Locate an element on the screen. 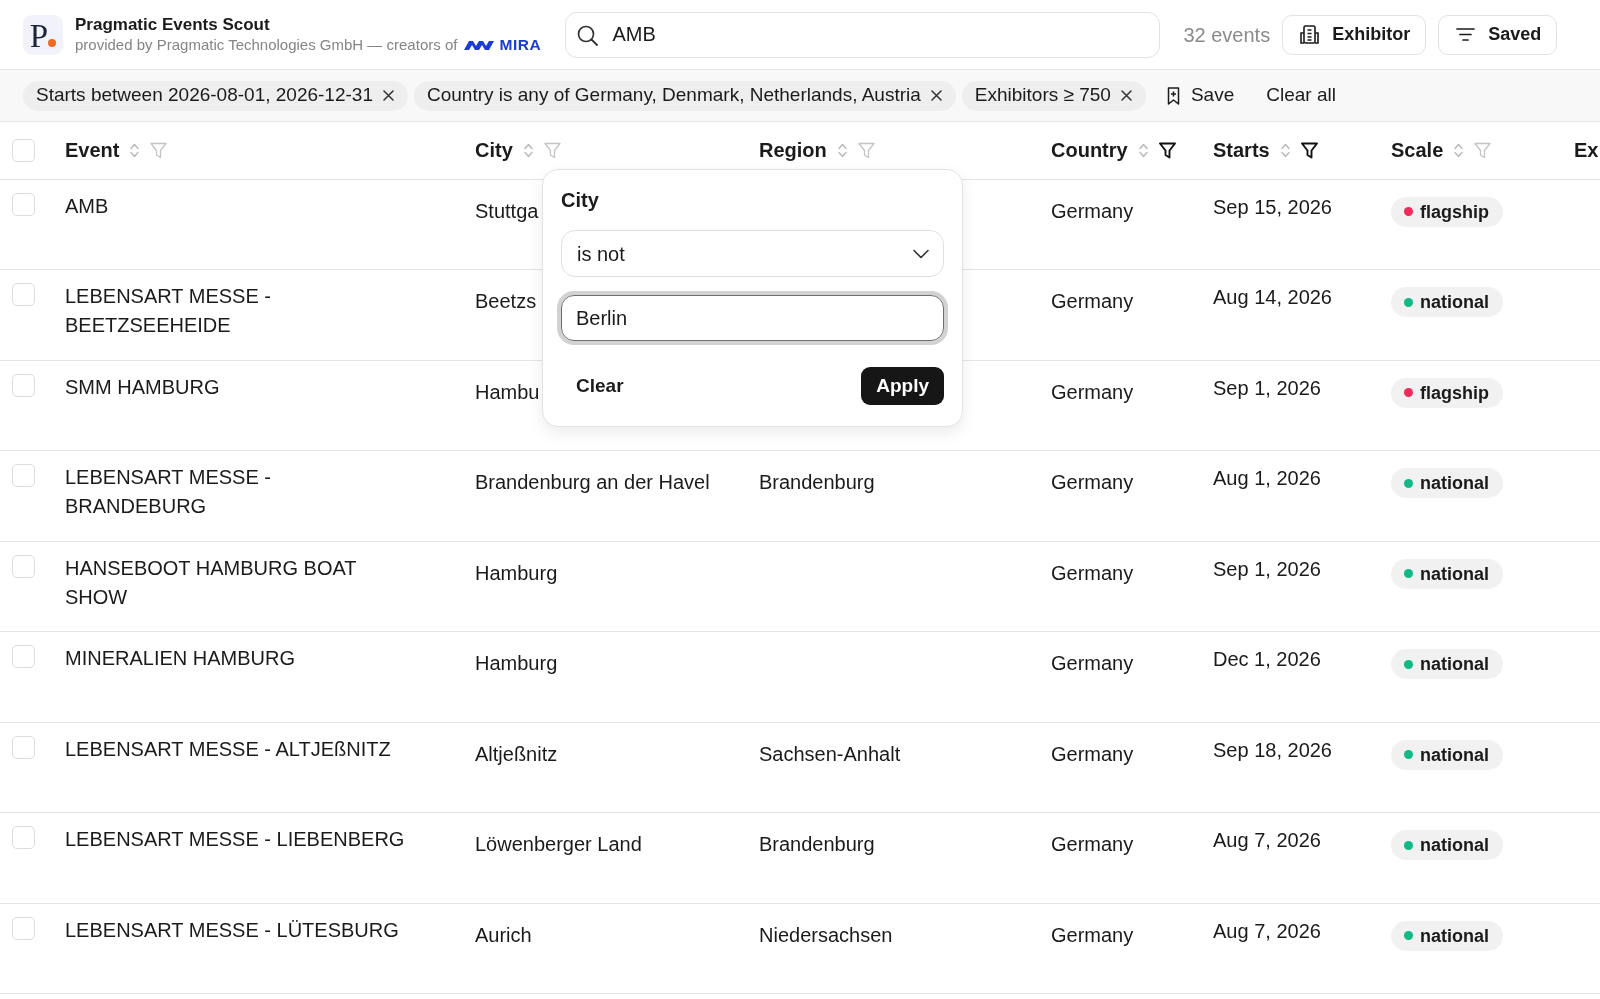 This screenshot has width=1600, height=999. column-header: Scale is located at coordinates (1417, 150).